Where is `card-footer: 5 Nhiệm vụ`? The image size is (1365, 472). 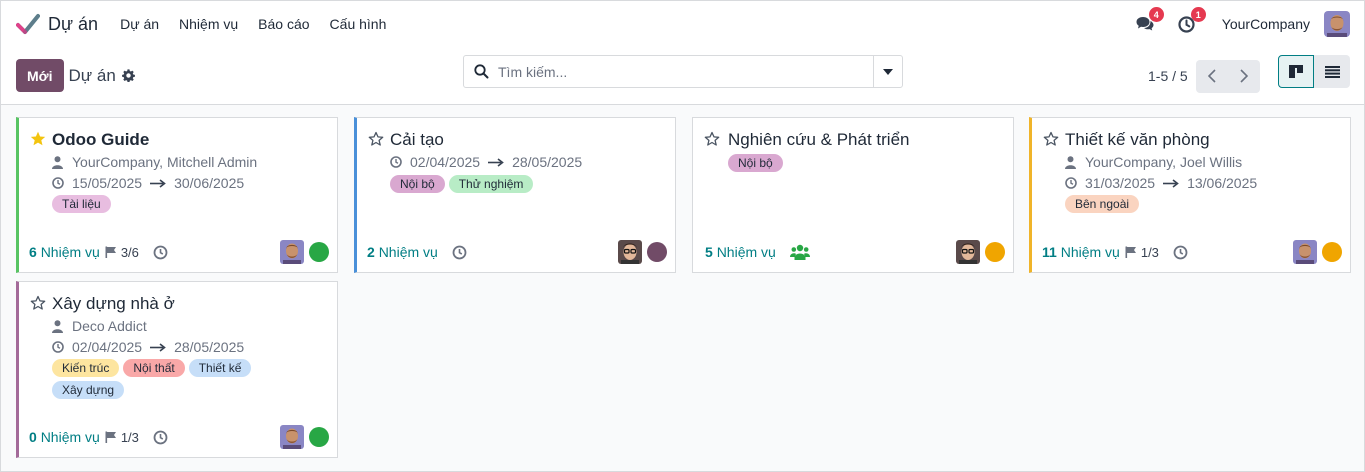 card-footer: 5 Nhiệm vụ is located at coordinates (855, 252).